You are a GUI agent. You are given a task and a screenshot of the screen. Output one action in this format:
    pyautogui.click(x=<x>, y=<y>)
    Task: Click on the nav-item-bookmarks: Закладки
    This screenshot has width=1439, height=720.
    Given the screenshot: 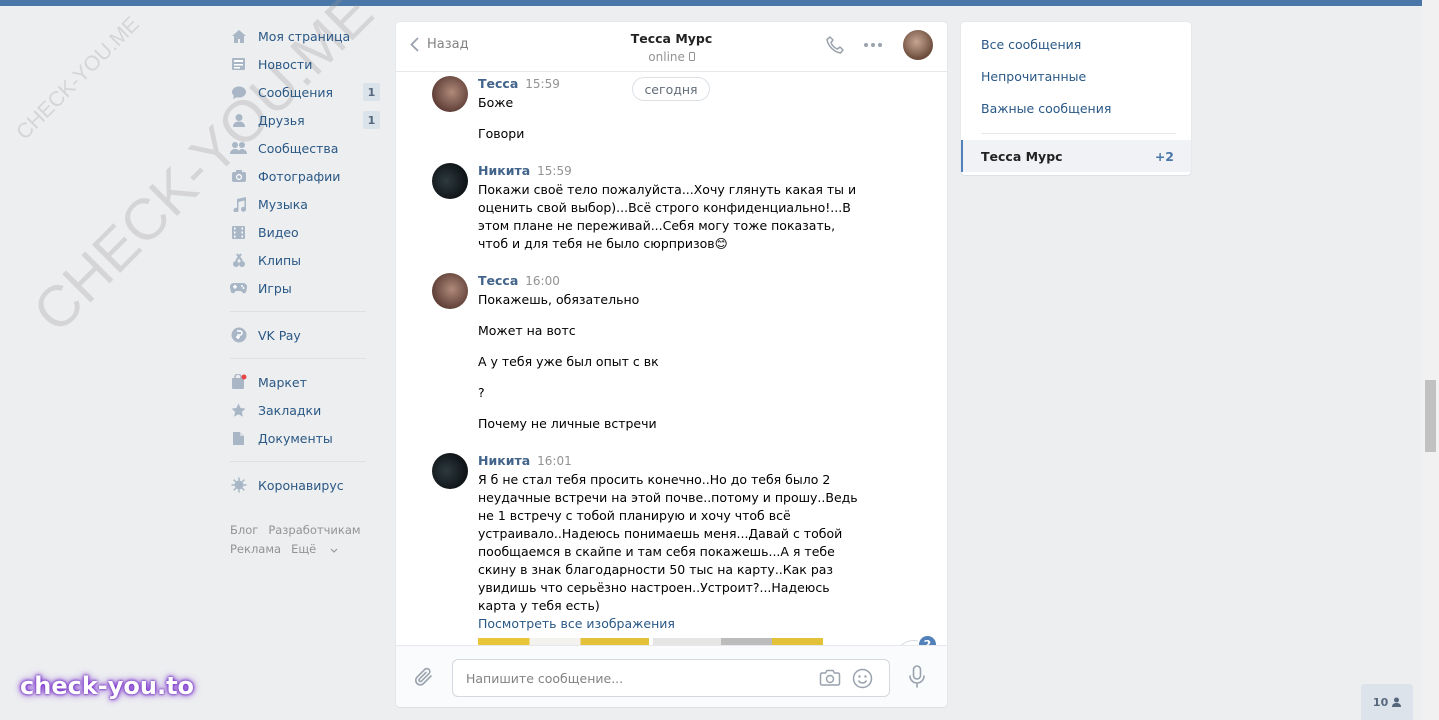 What is the action you would take?
    pyautogui.click(x=305, y=410)
    